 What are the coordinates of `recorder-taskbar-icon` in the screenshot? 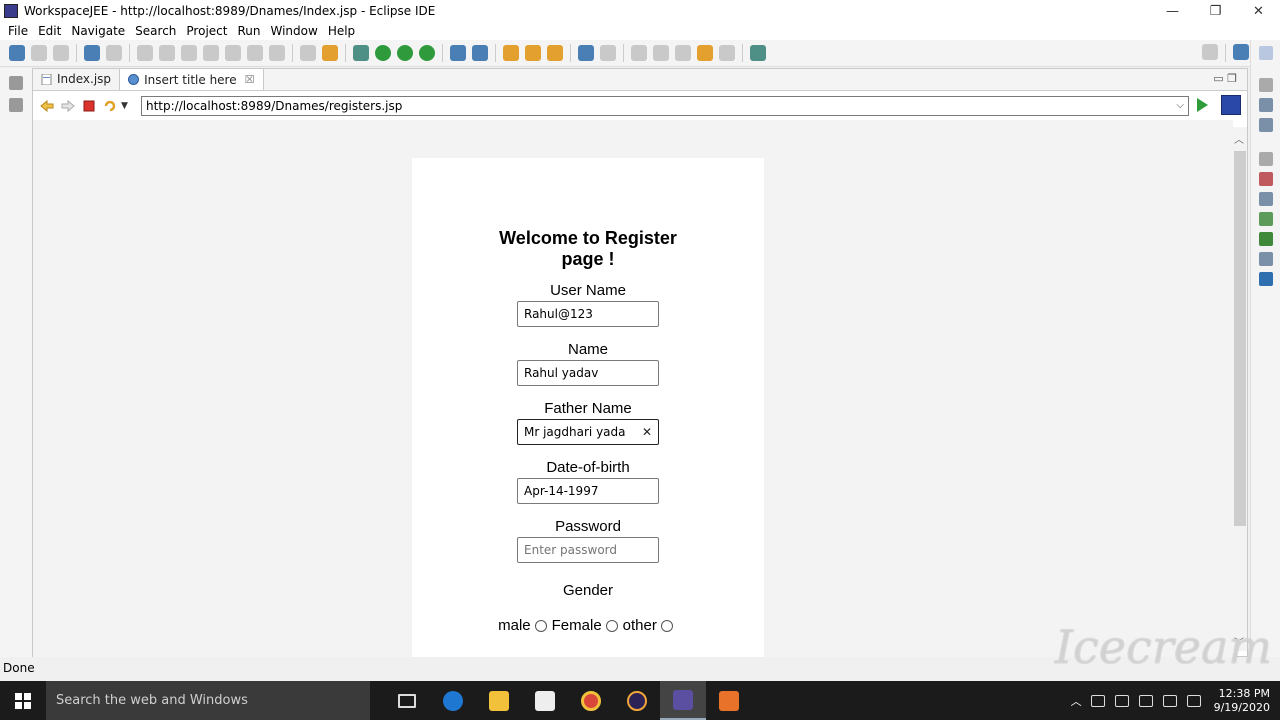 It's located at (729, 700).